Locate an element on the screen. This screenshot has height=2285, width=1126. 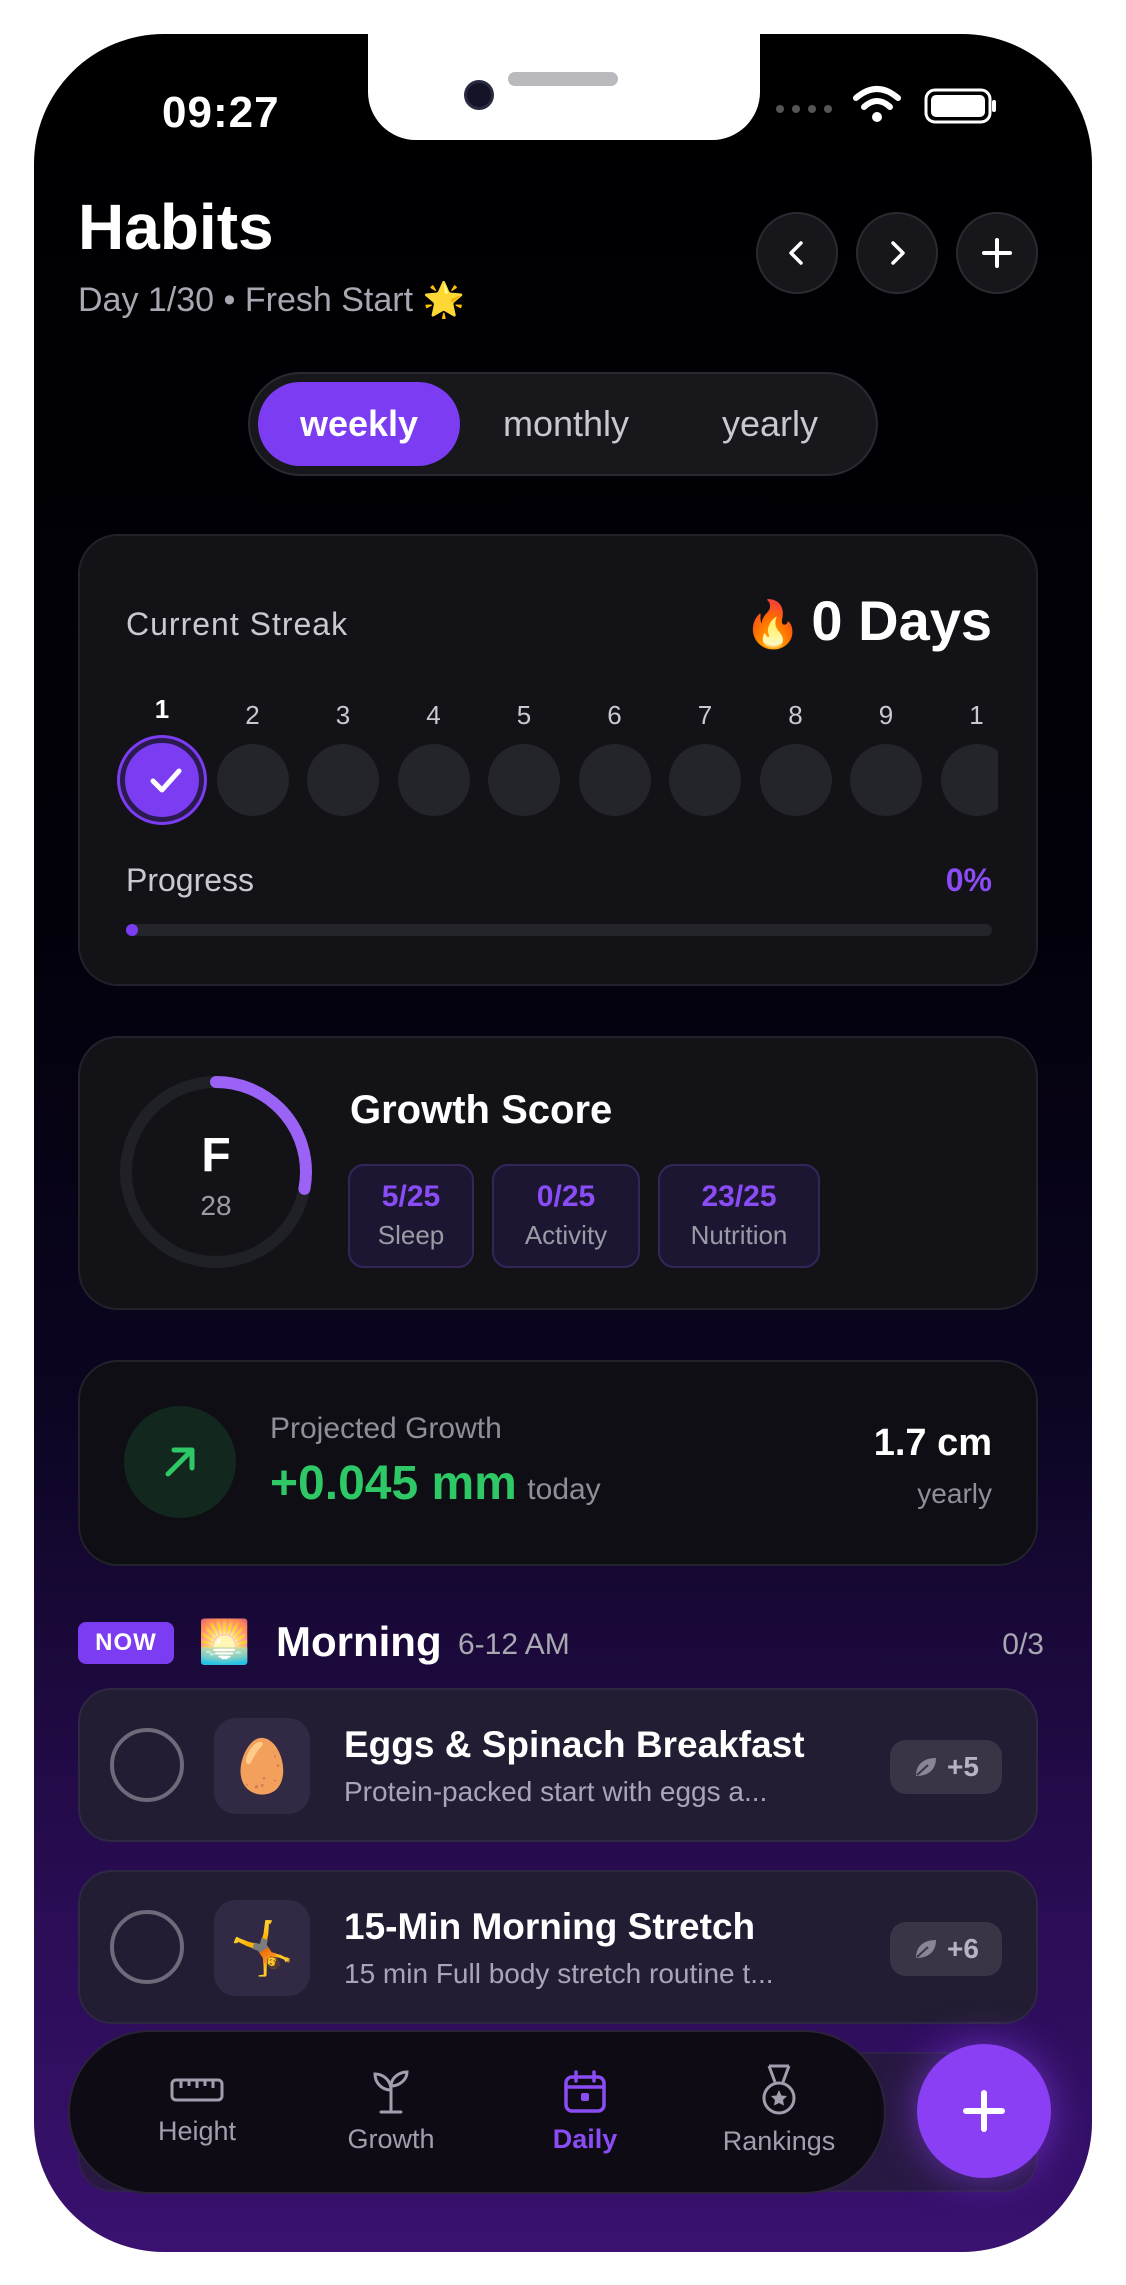
metric-nutrition: 23/25 Nutrition is located at coordinates (739, 1216).